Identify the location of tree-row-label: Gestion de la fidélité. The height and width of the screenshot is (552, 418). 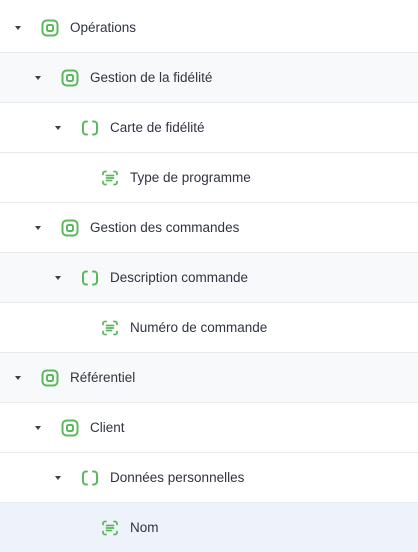
(151, 77).